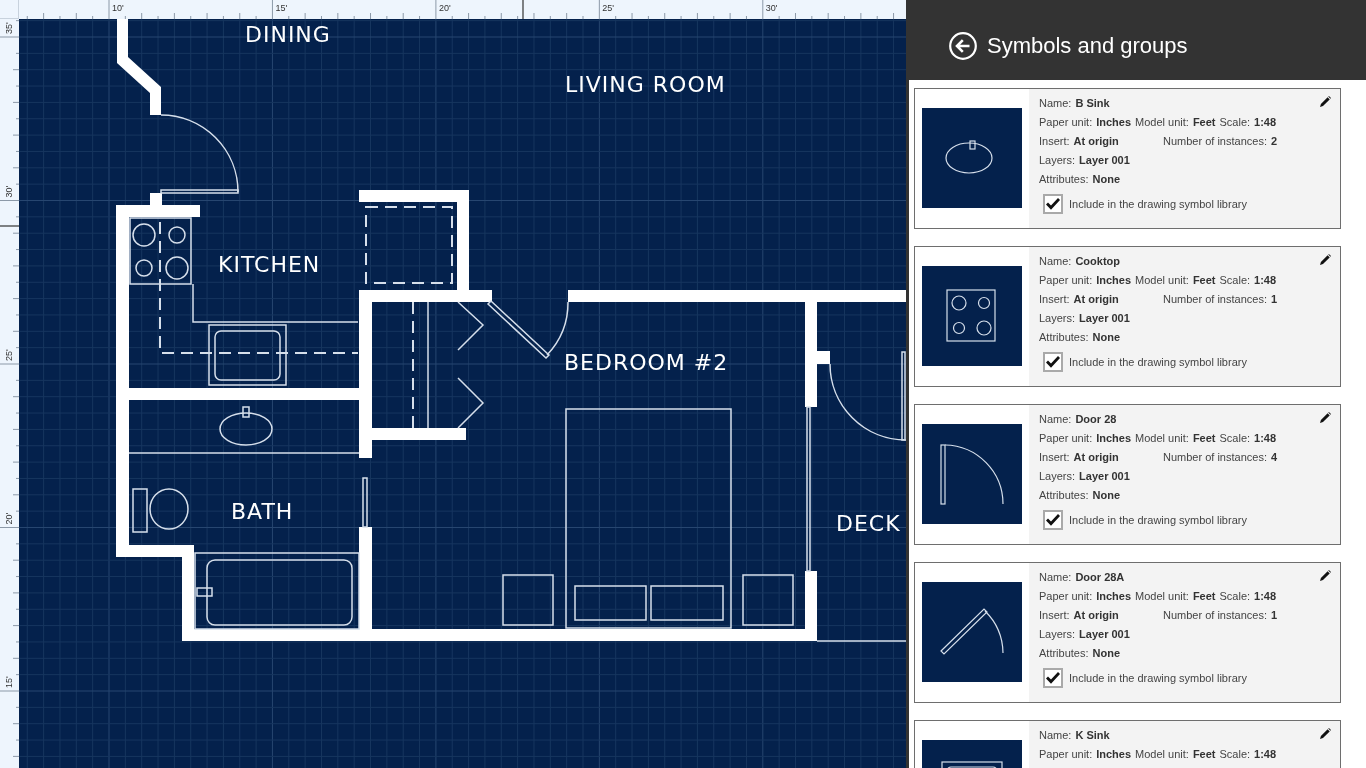 The height and width of the screenshot is (768, 1366). Describe the element at coordinates (972, 474) in the screenshot. I see `door-swing-drawing` at that location.